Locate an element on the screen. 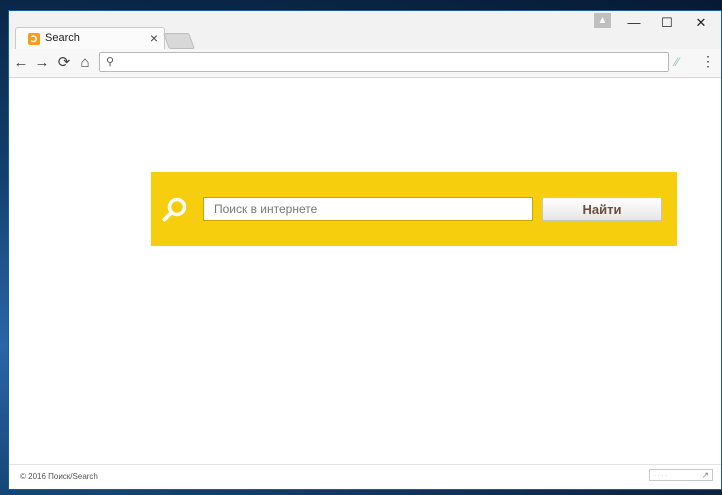 The width and height of the screenshot is (722, 495). browser-toolbar: ← → ⟳ ⌂ ⚲ ⁄⁄ ⋮ is located at coordinates (365, 63).